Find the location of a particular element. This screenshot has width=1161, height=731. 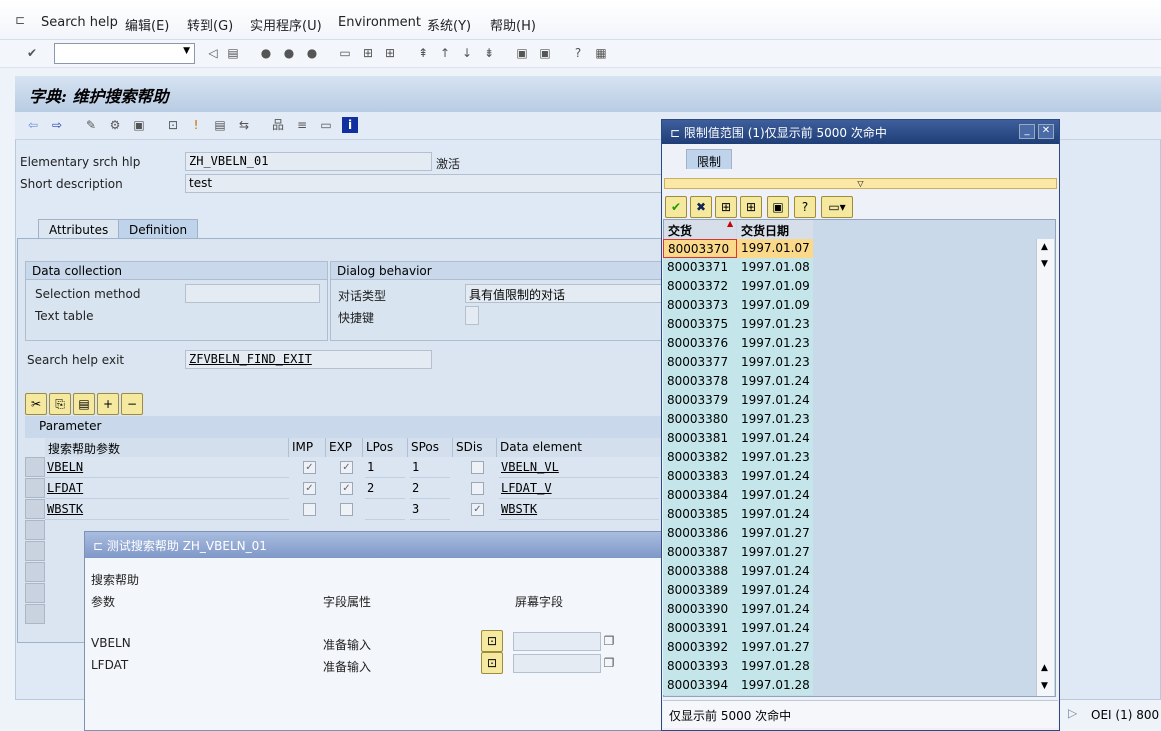

menu-search-help: Search help is located at coordinates (79, 22).